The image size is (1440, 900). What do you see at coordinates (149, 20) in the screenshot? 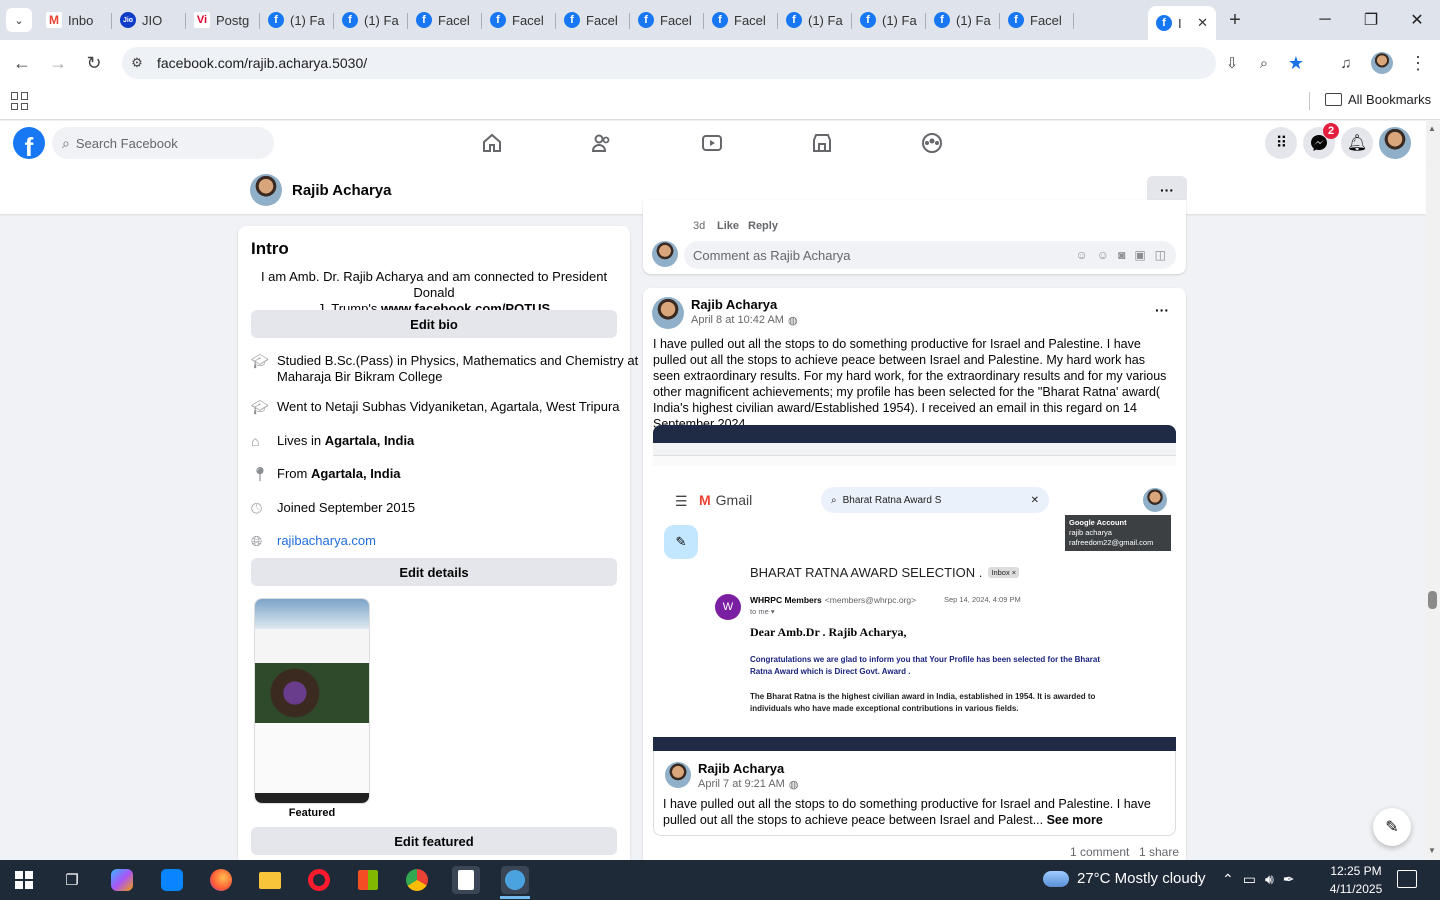
I see `browser-tab: Jio JIO` at bounding box center [149, 20].